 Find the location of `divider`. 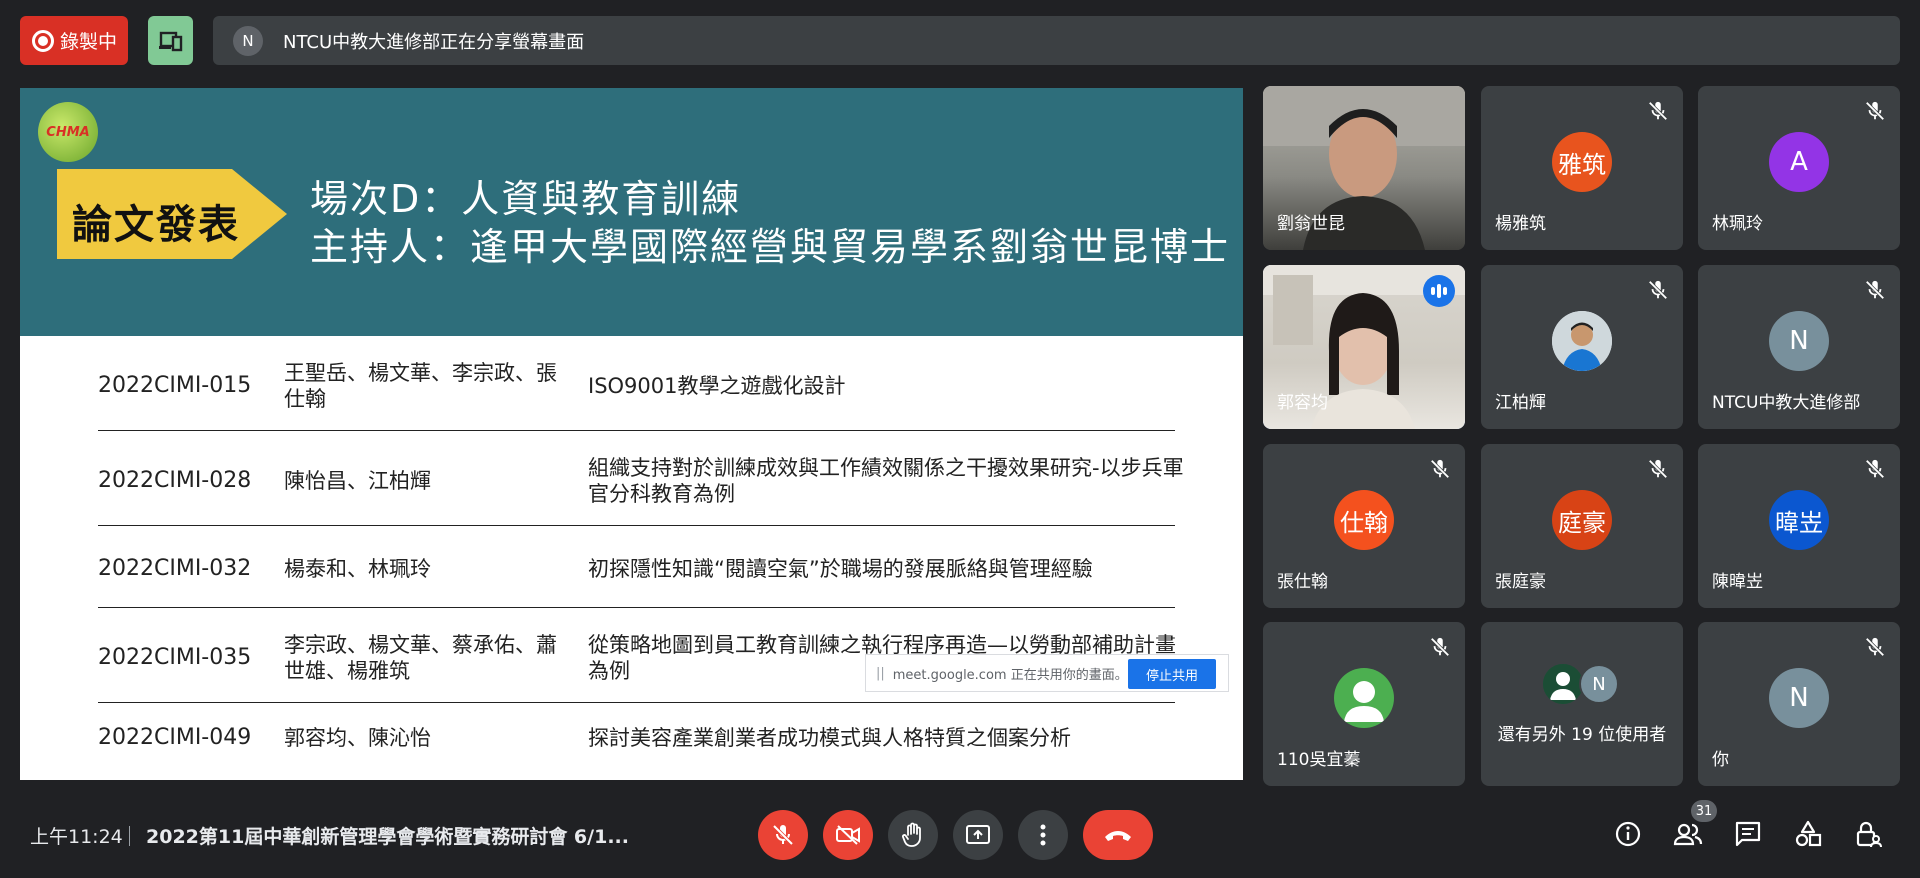

divider is located at coordinates (129, 836).